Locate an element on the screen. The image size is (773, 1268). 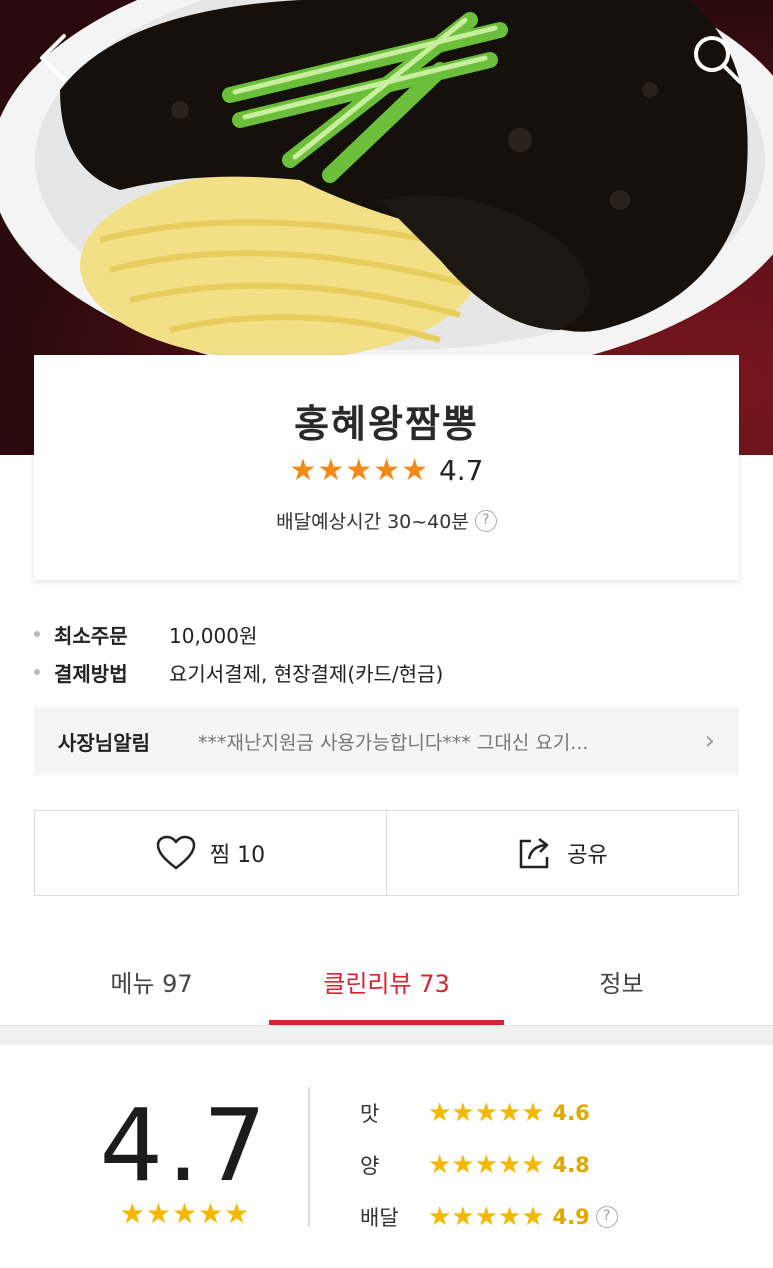
taste-value: 4.6 is located at coordinates (571, 1113).